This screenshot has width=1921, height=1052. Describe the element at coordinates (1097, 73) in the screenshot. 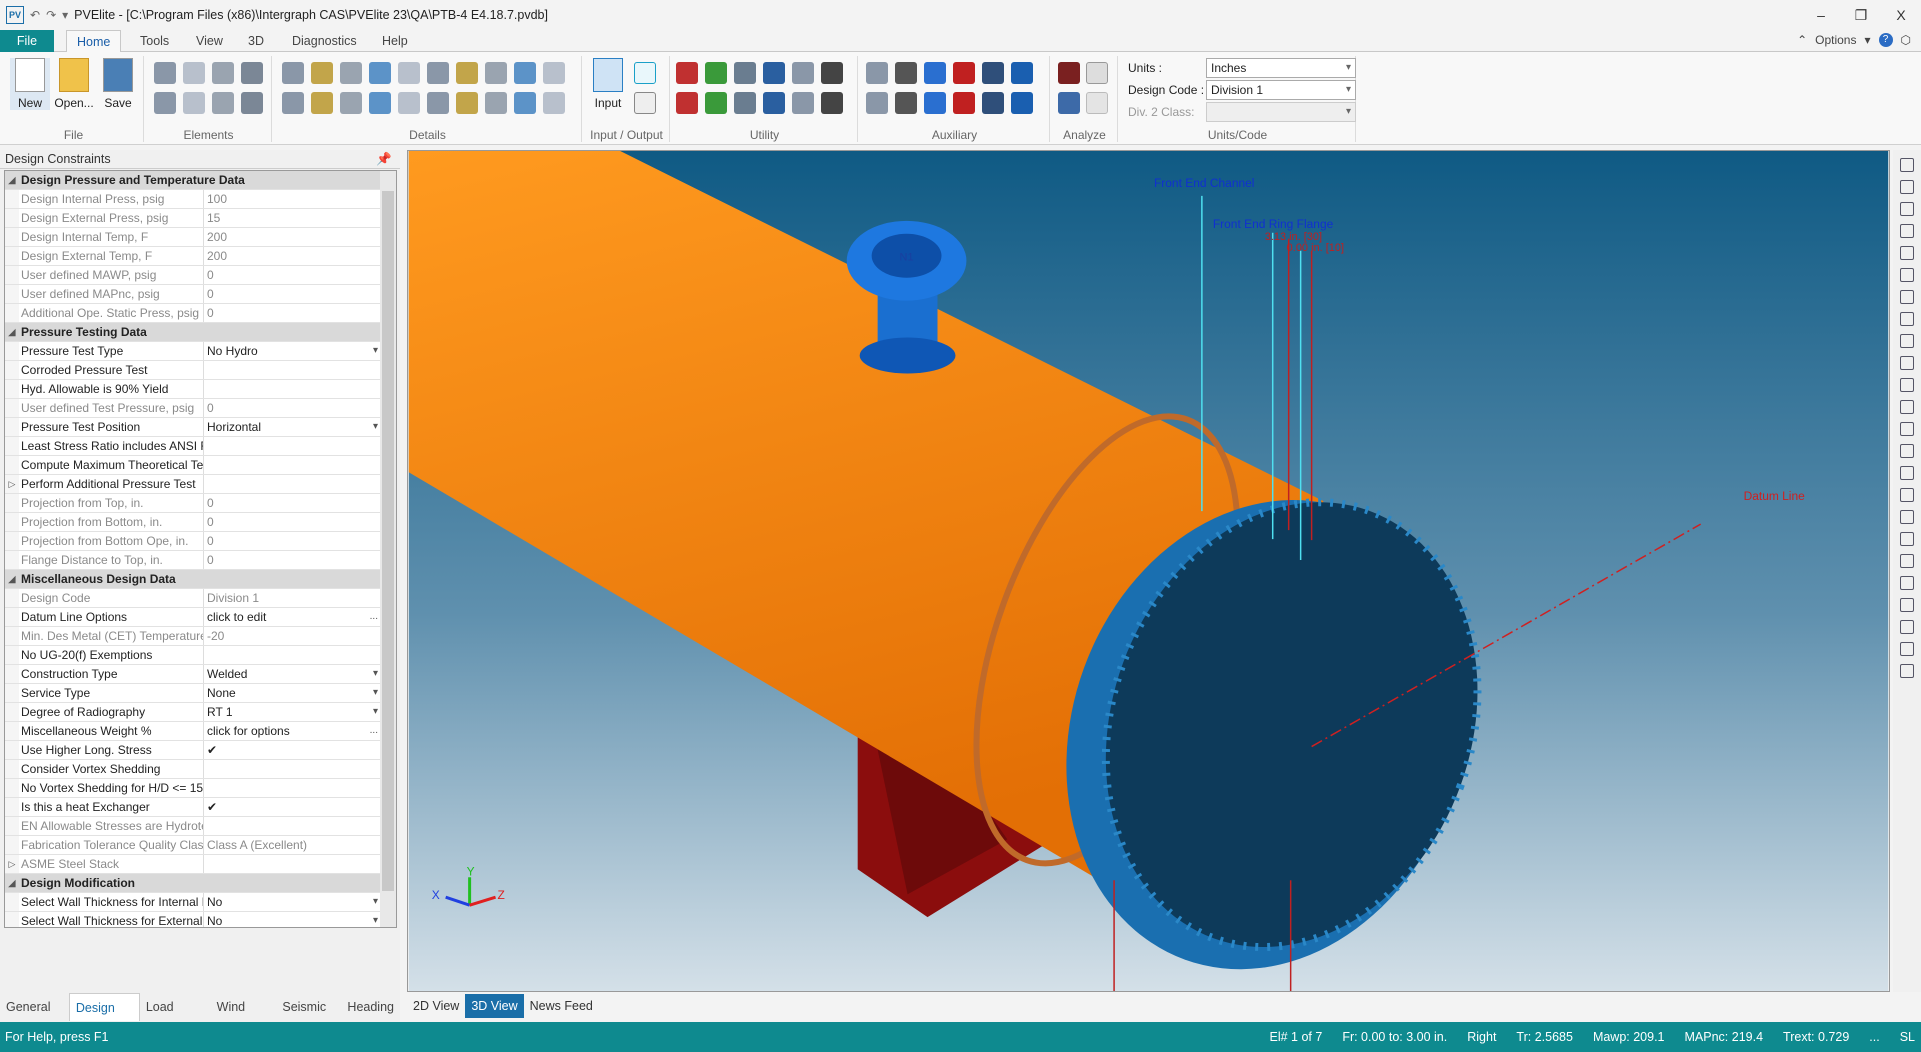

I see `output-icon` at that location.